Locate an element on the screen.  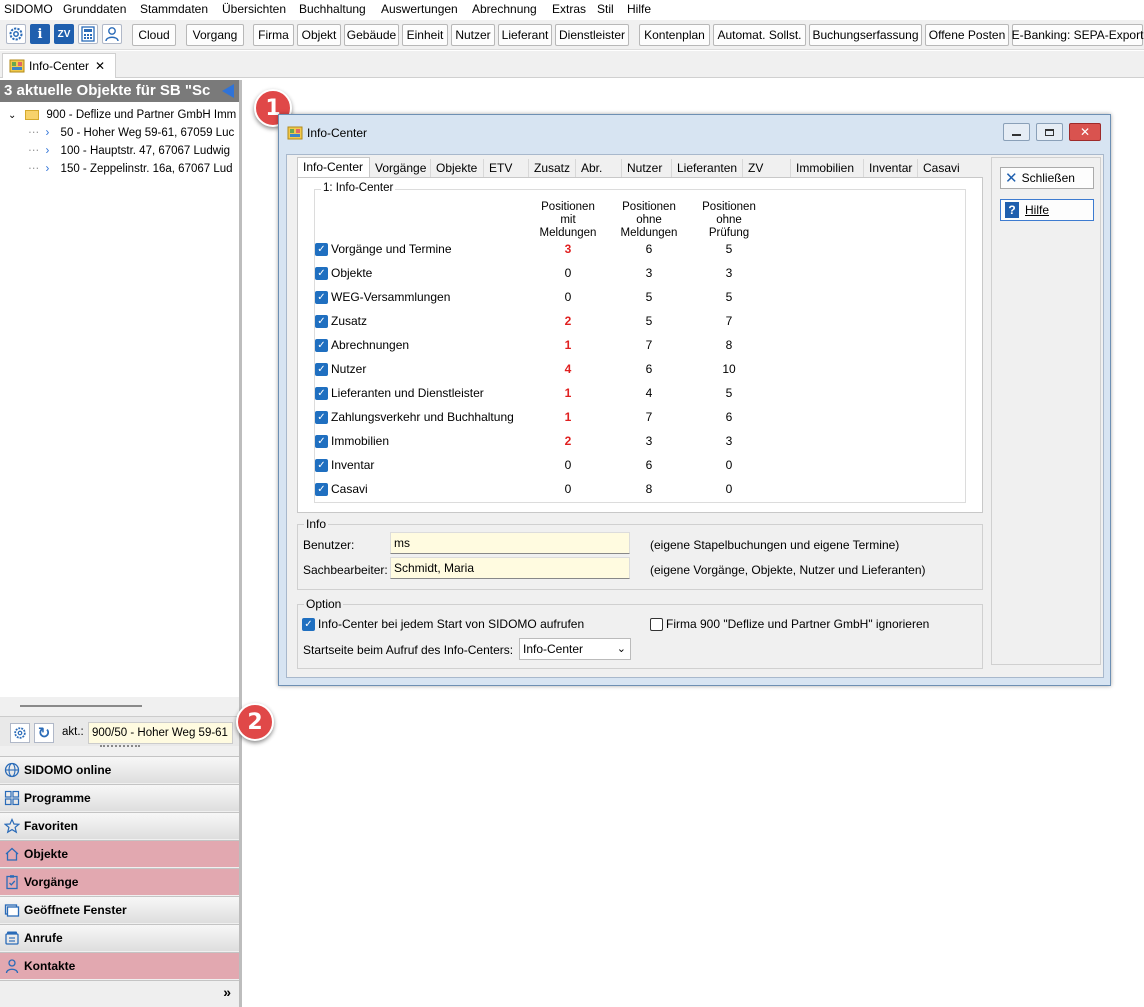
info-center-row: ✓ Lieferanten und Dienstleister 1 4 5 is located at coordinates (640, 394).